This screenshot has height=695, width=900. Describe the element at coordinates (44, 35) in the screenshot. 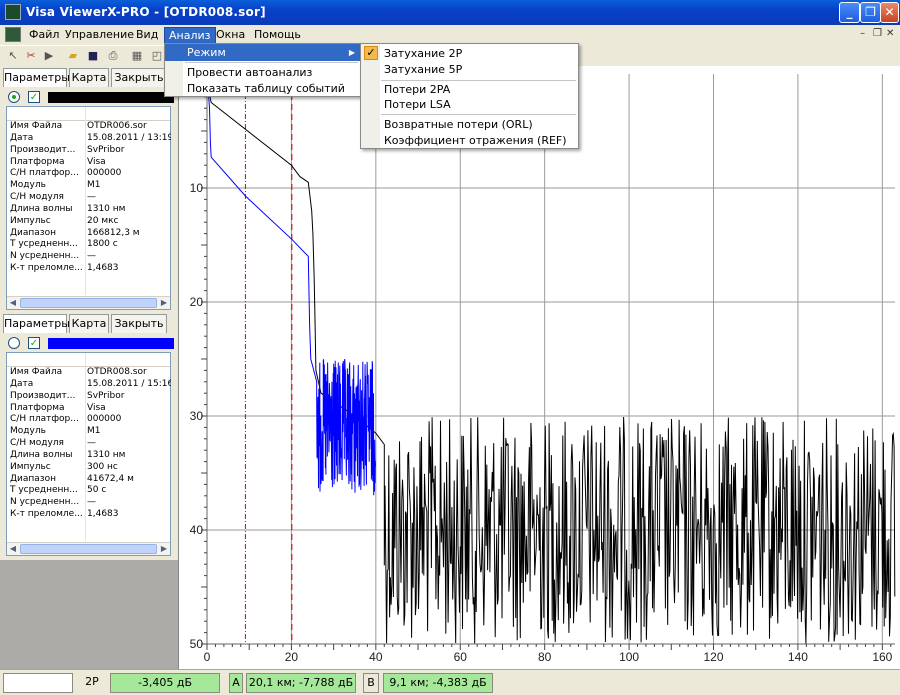

I see `menu-file: Файл` at that location.